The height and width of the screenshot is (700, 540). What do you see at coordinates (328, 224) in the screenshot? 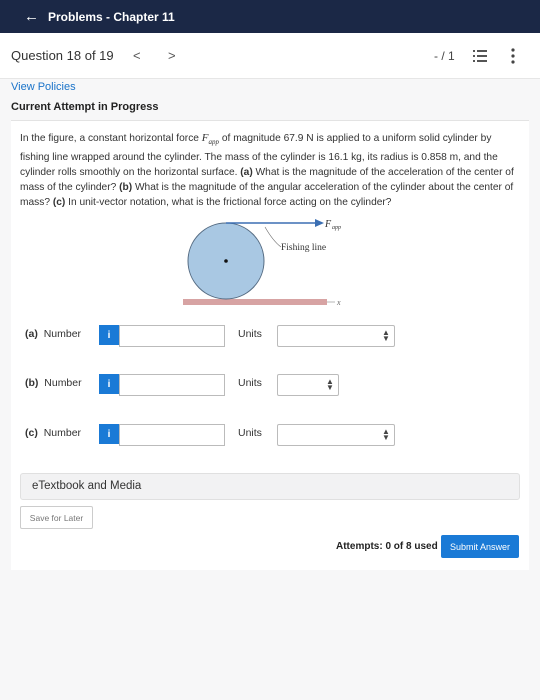
I see `force-label: F` at bounding box center [328, 224].